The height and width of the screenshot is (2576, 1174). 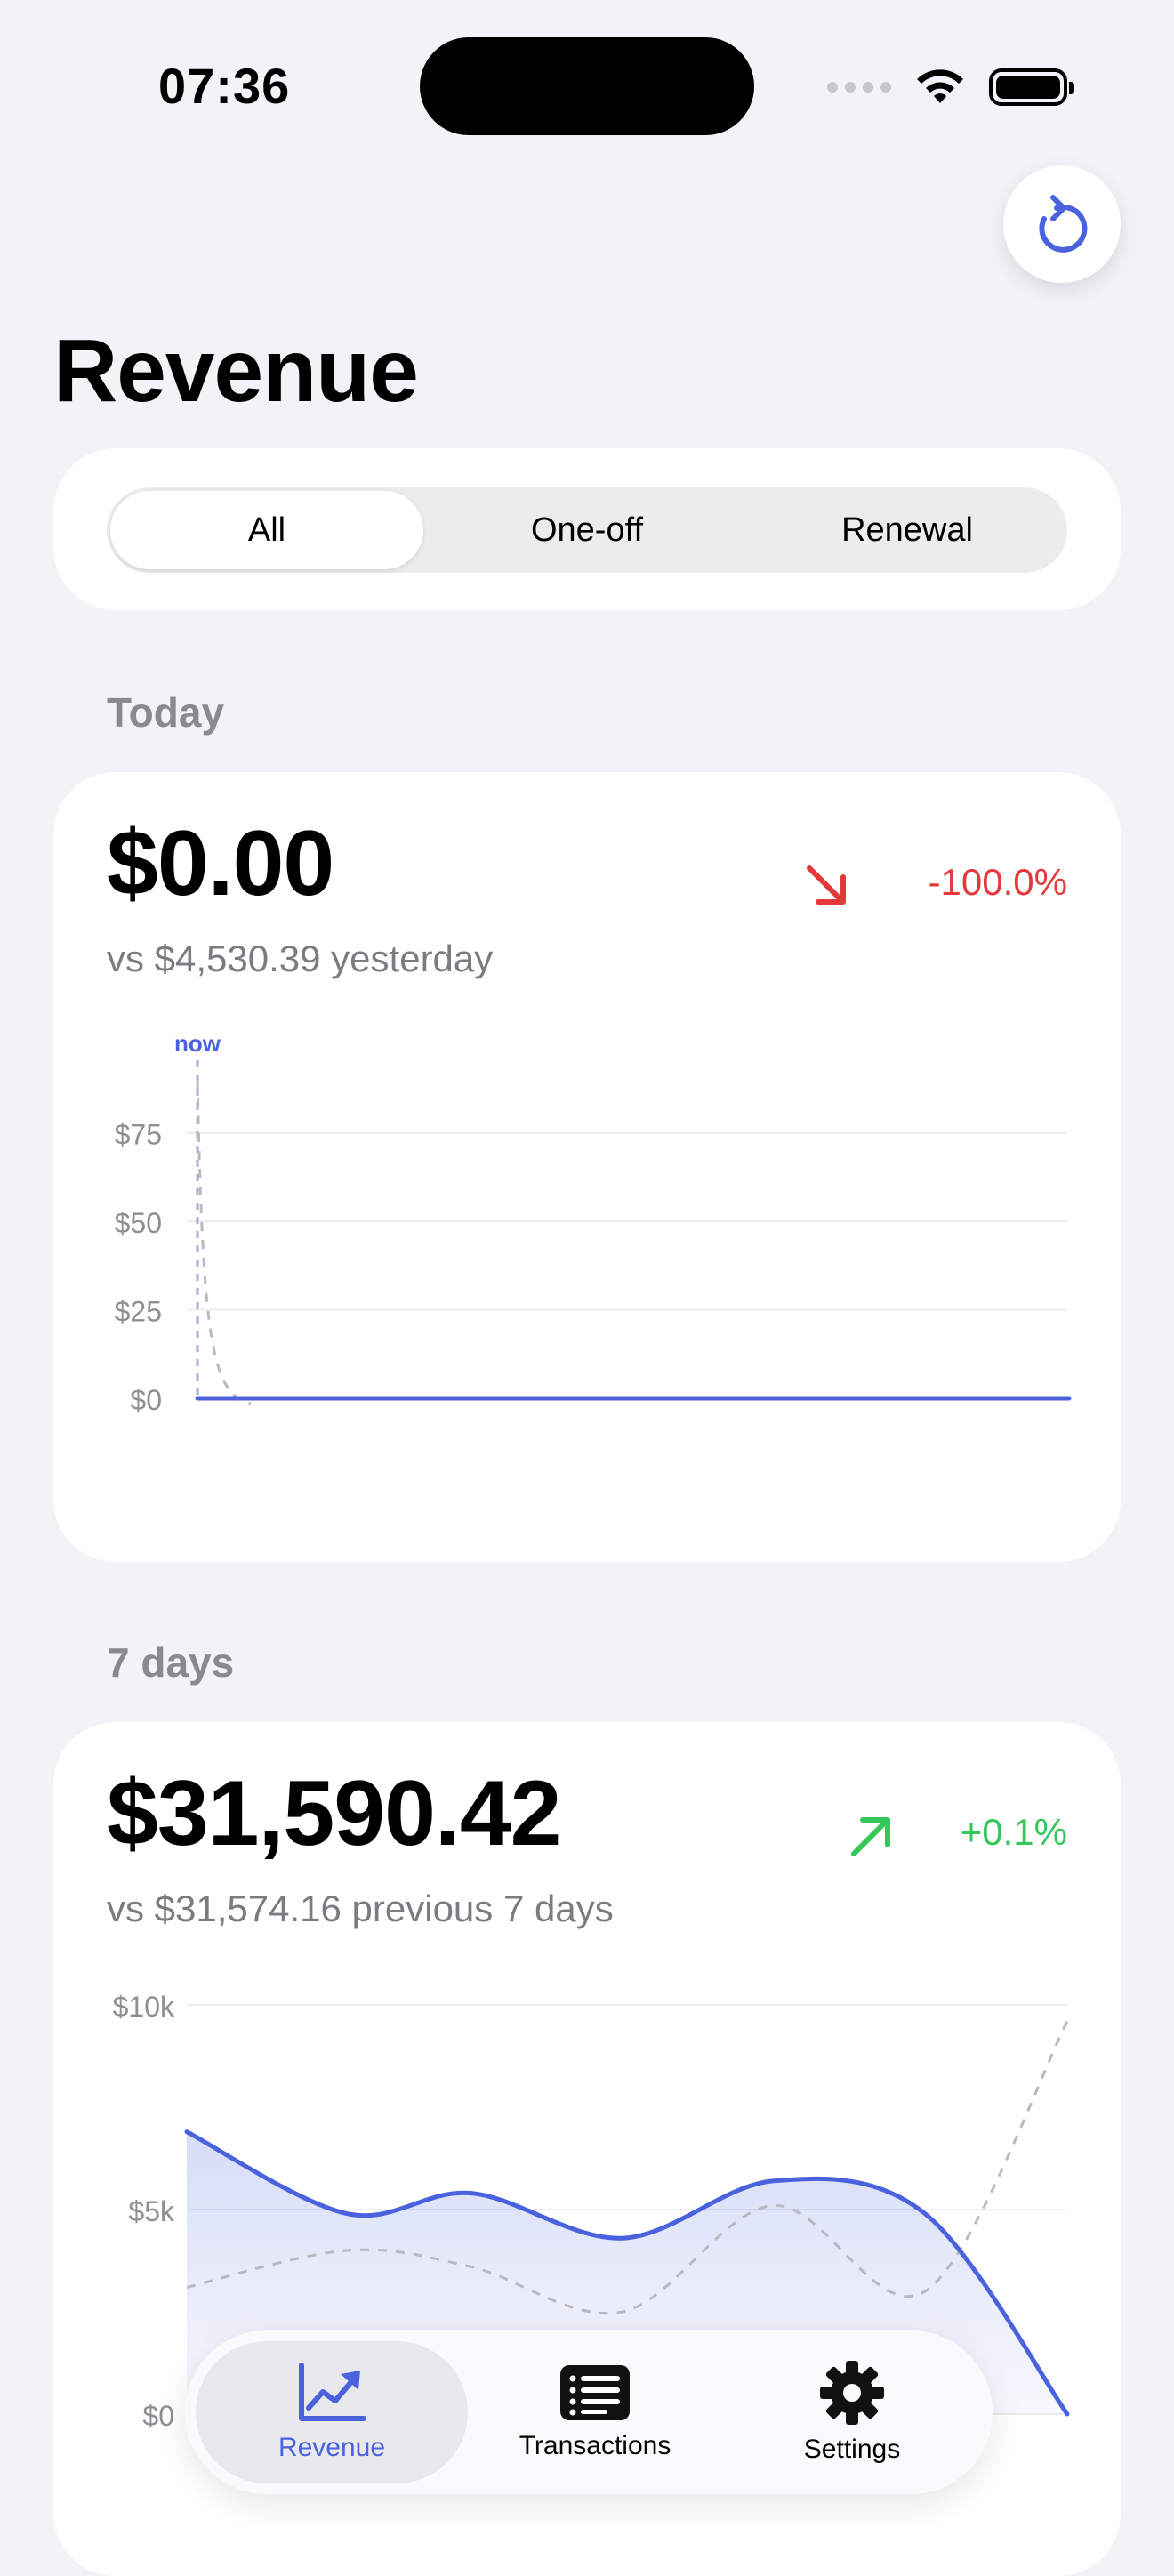 What do you see at coordinates (171, 1662) in the screenshot?
I see `section-label-7-days: 7 days` at bounding box center [171, 1662].